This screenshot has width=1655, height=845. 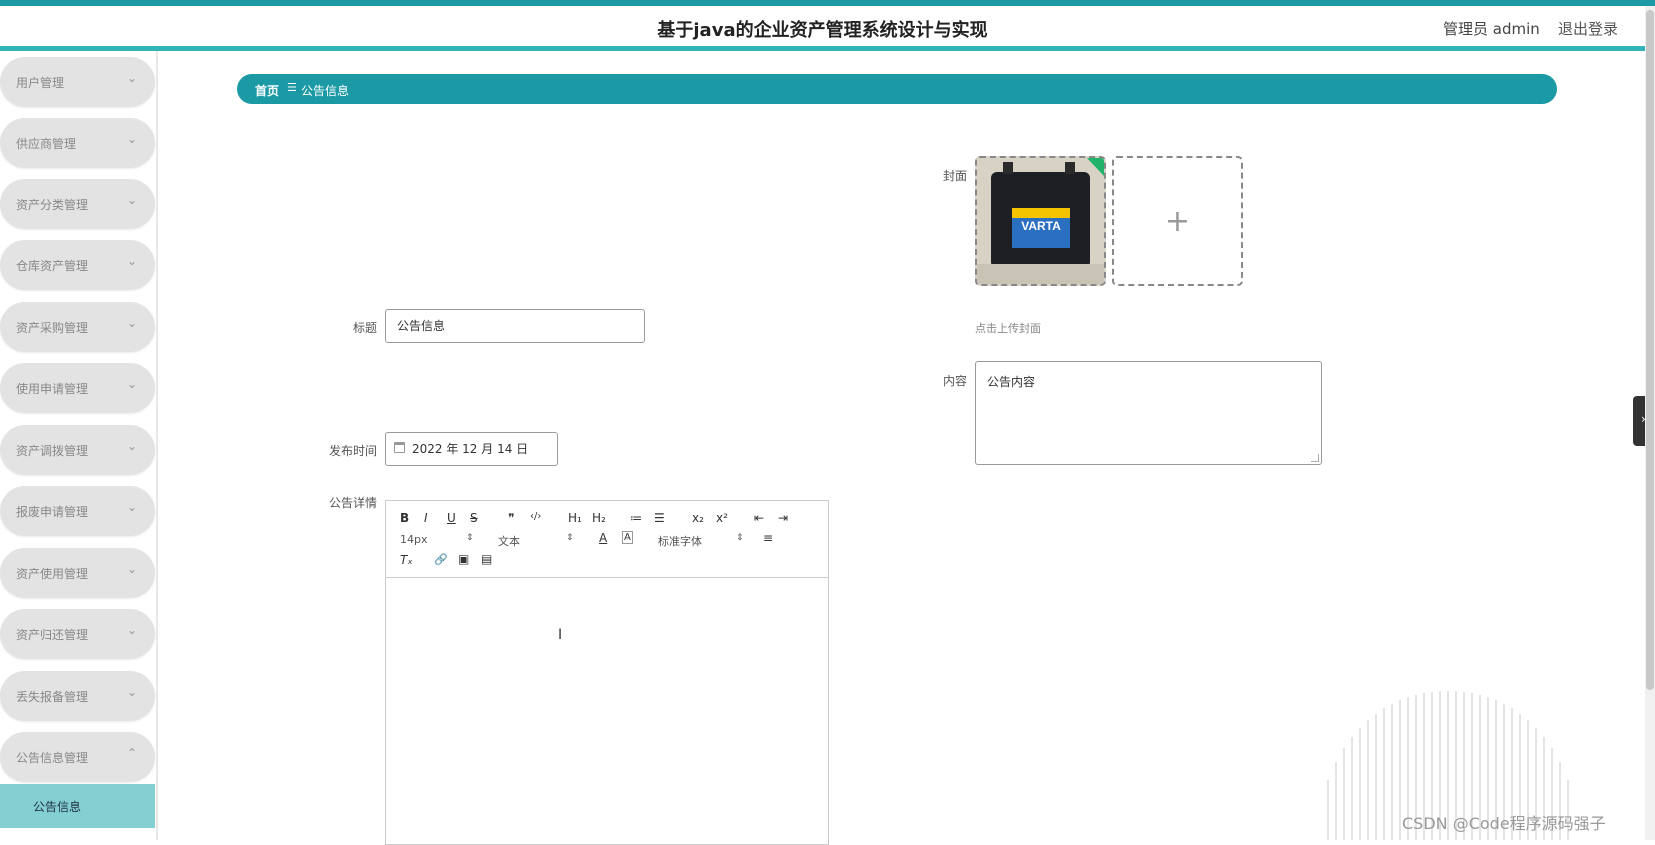 I want to click on sidebar-item-loss-report: 丢失报备管理 ⌄, so click(x=77, y=696).